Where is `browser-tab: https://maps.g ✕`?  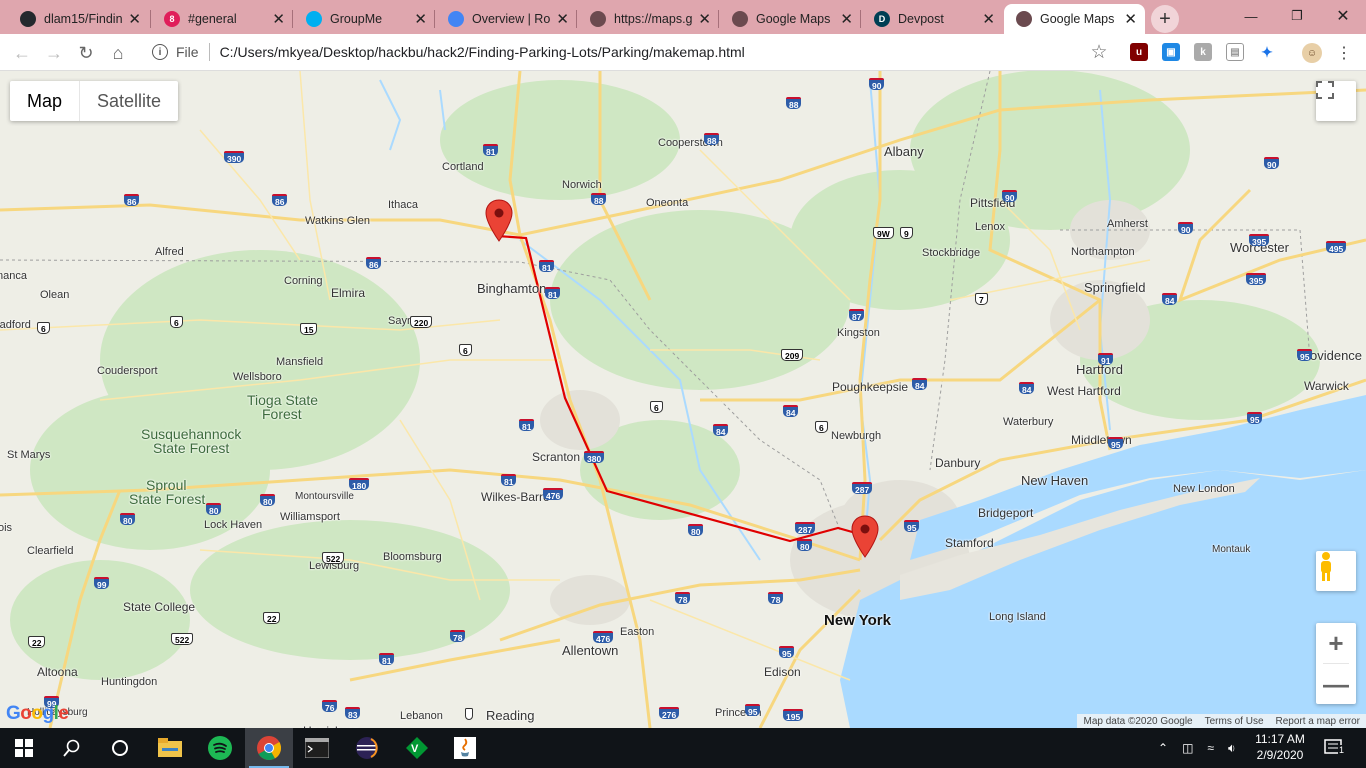 browser-tab: https://maps.g ✕ is located at coordinates (648, 19).